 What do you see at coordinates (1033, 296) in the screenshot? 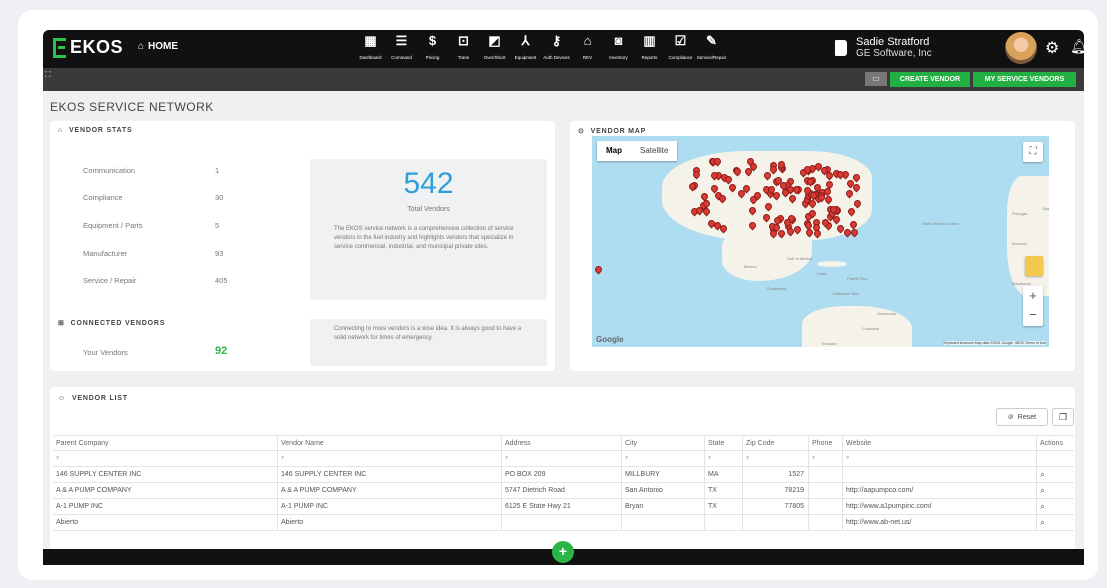
I see `zoom-in-icon: +` at bounding box center [1033, 296].